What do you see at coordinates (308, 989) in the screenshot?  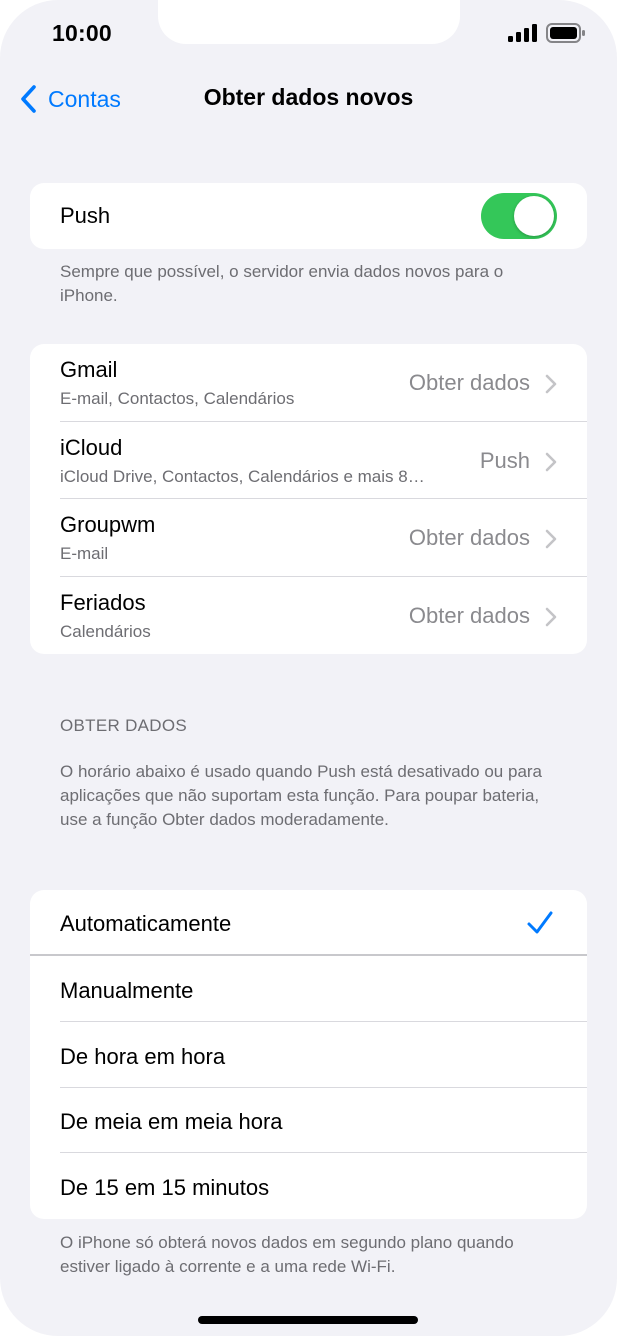 I see `fetch-option-manual: Manualmente` at bounding box center [308, 989].